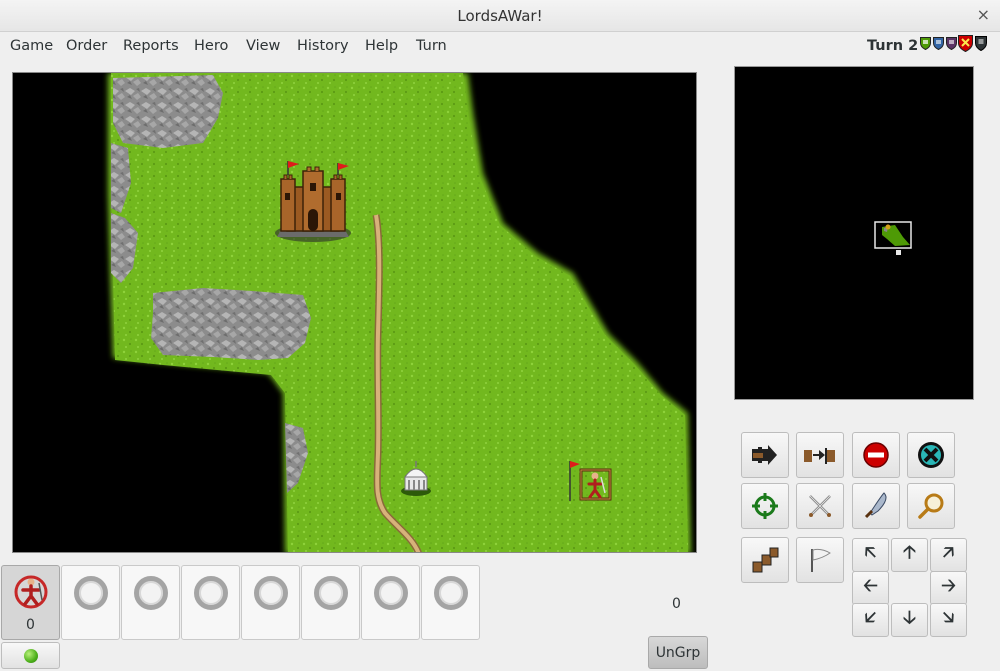 Image resolution: width=1000 pixels, height=671 pixels. What do you see at coordinates (211, 46) in the screenshot?
I see `menu-hero: Hero` at bounding box center [211, 46].